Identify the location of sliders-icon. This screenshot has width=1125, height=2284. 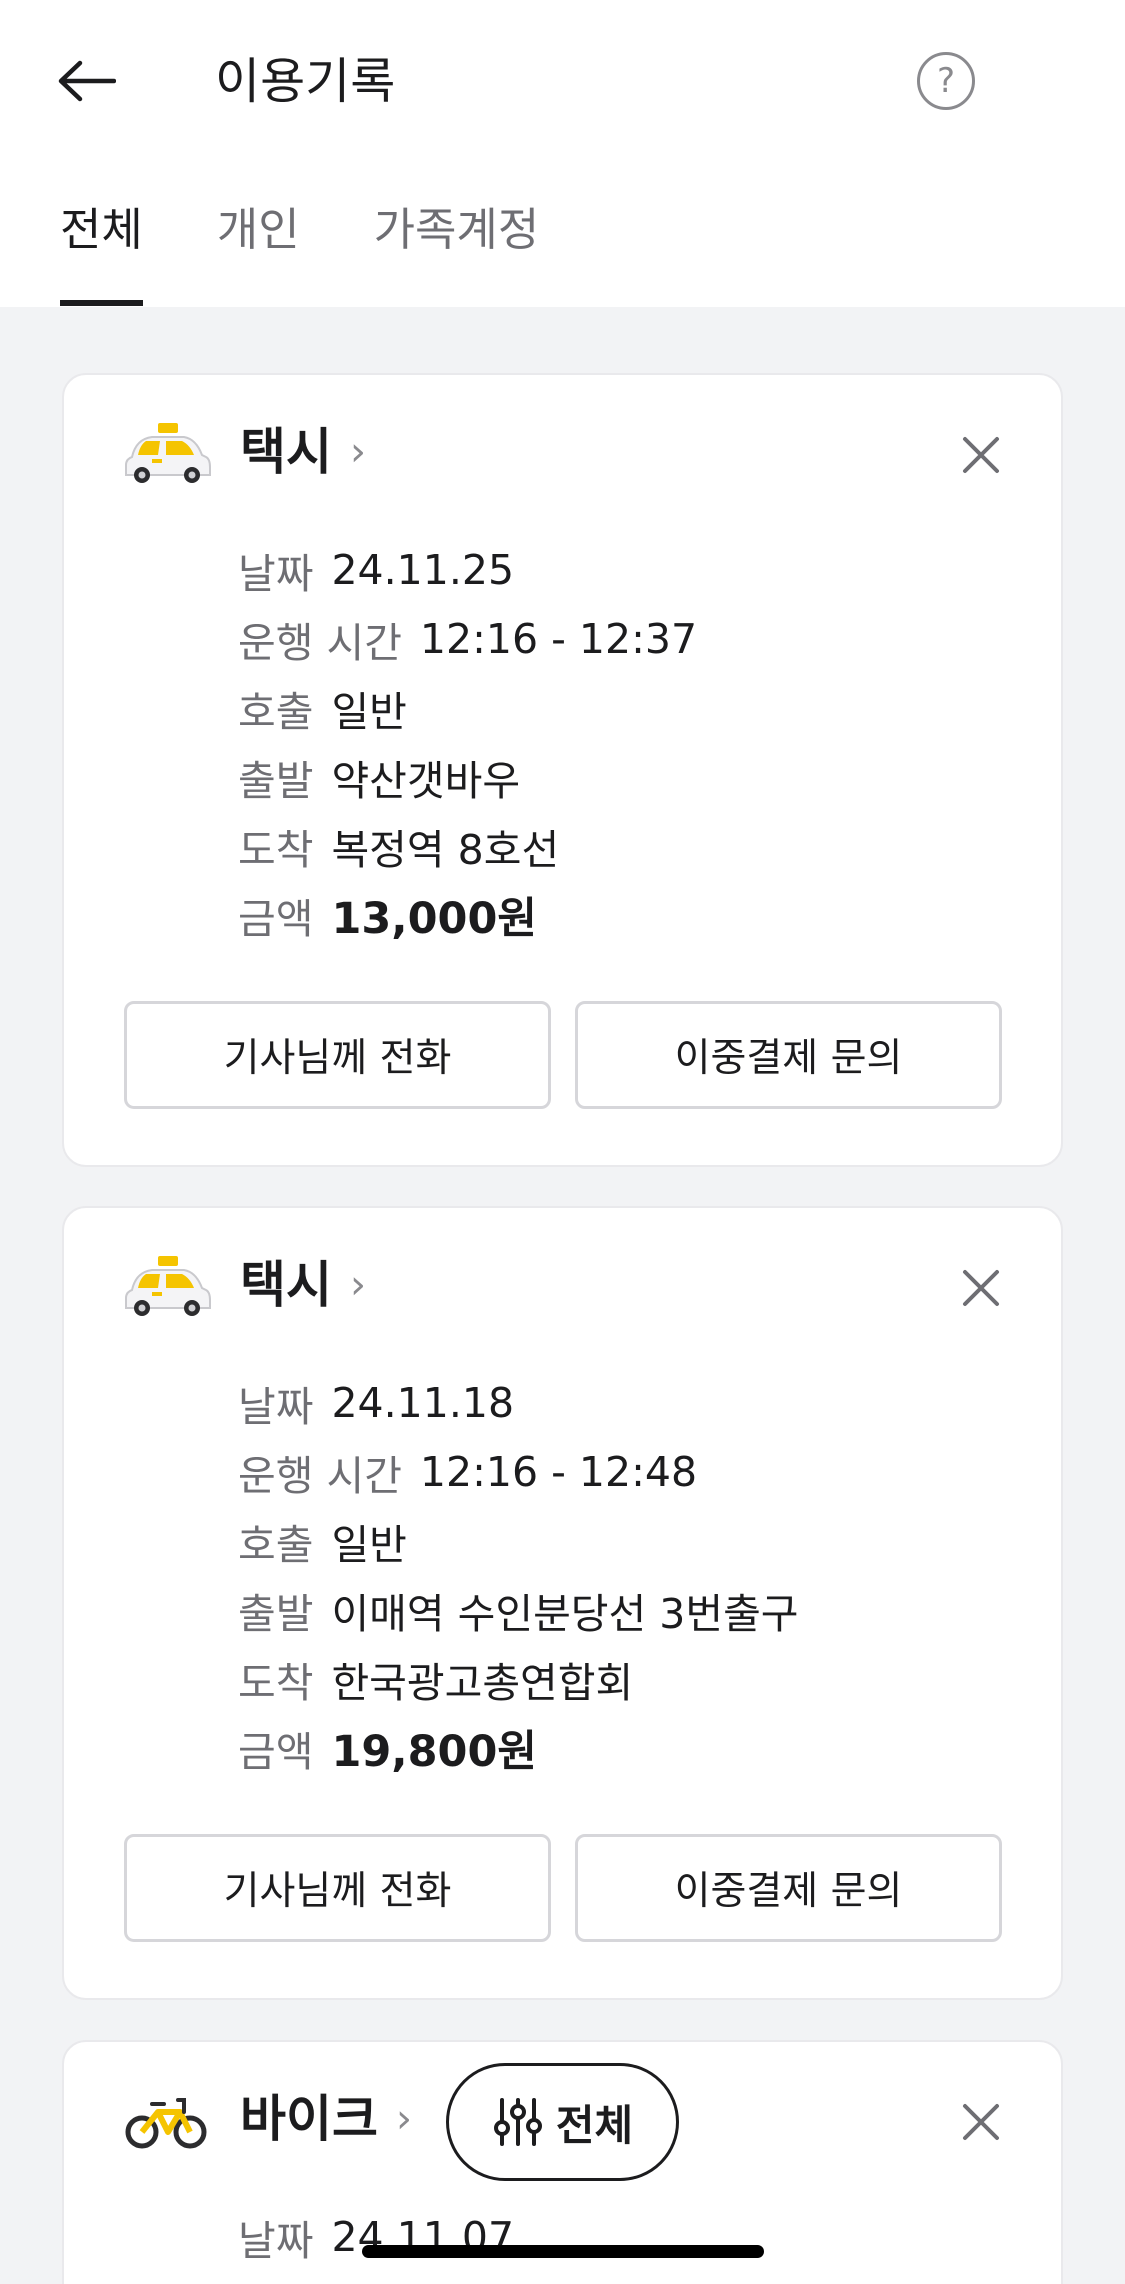
(517, 2122).